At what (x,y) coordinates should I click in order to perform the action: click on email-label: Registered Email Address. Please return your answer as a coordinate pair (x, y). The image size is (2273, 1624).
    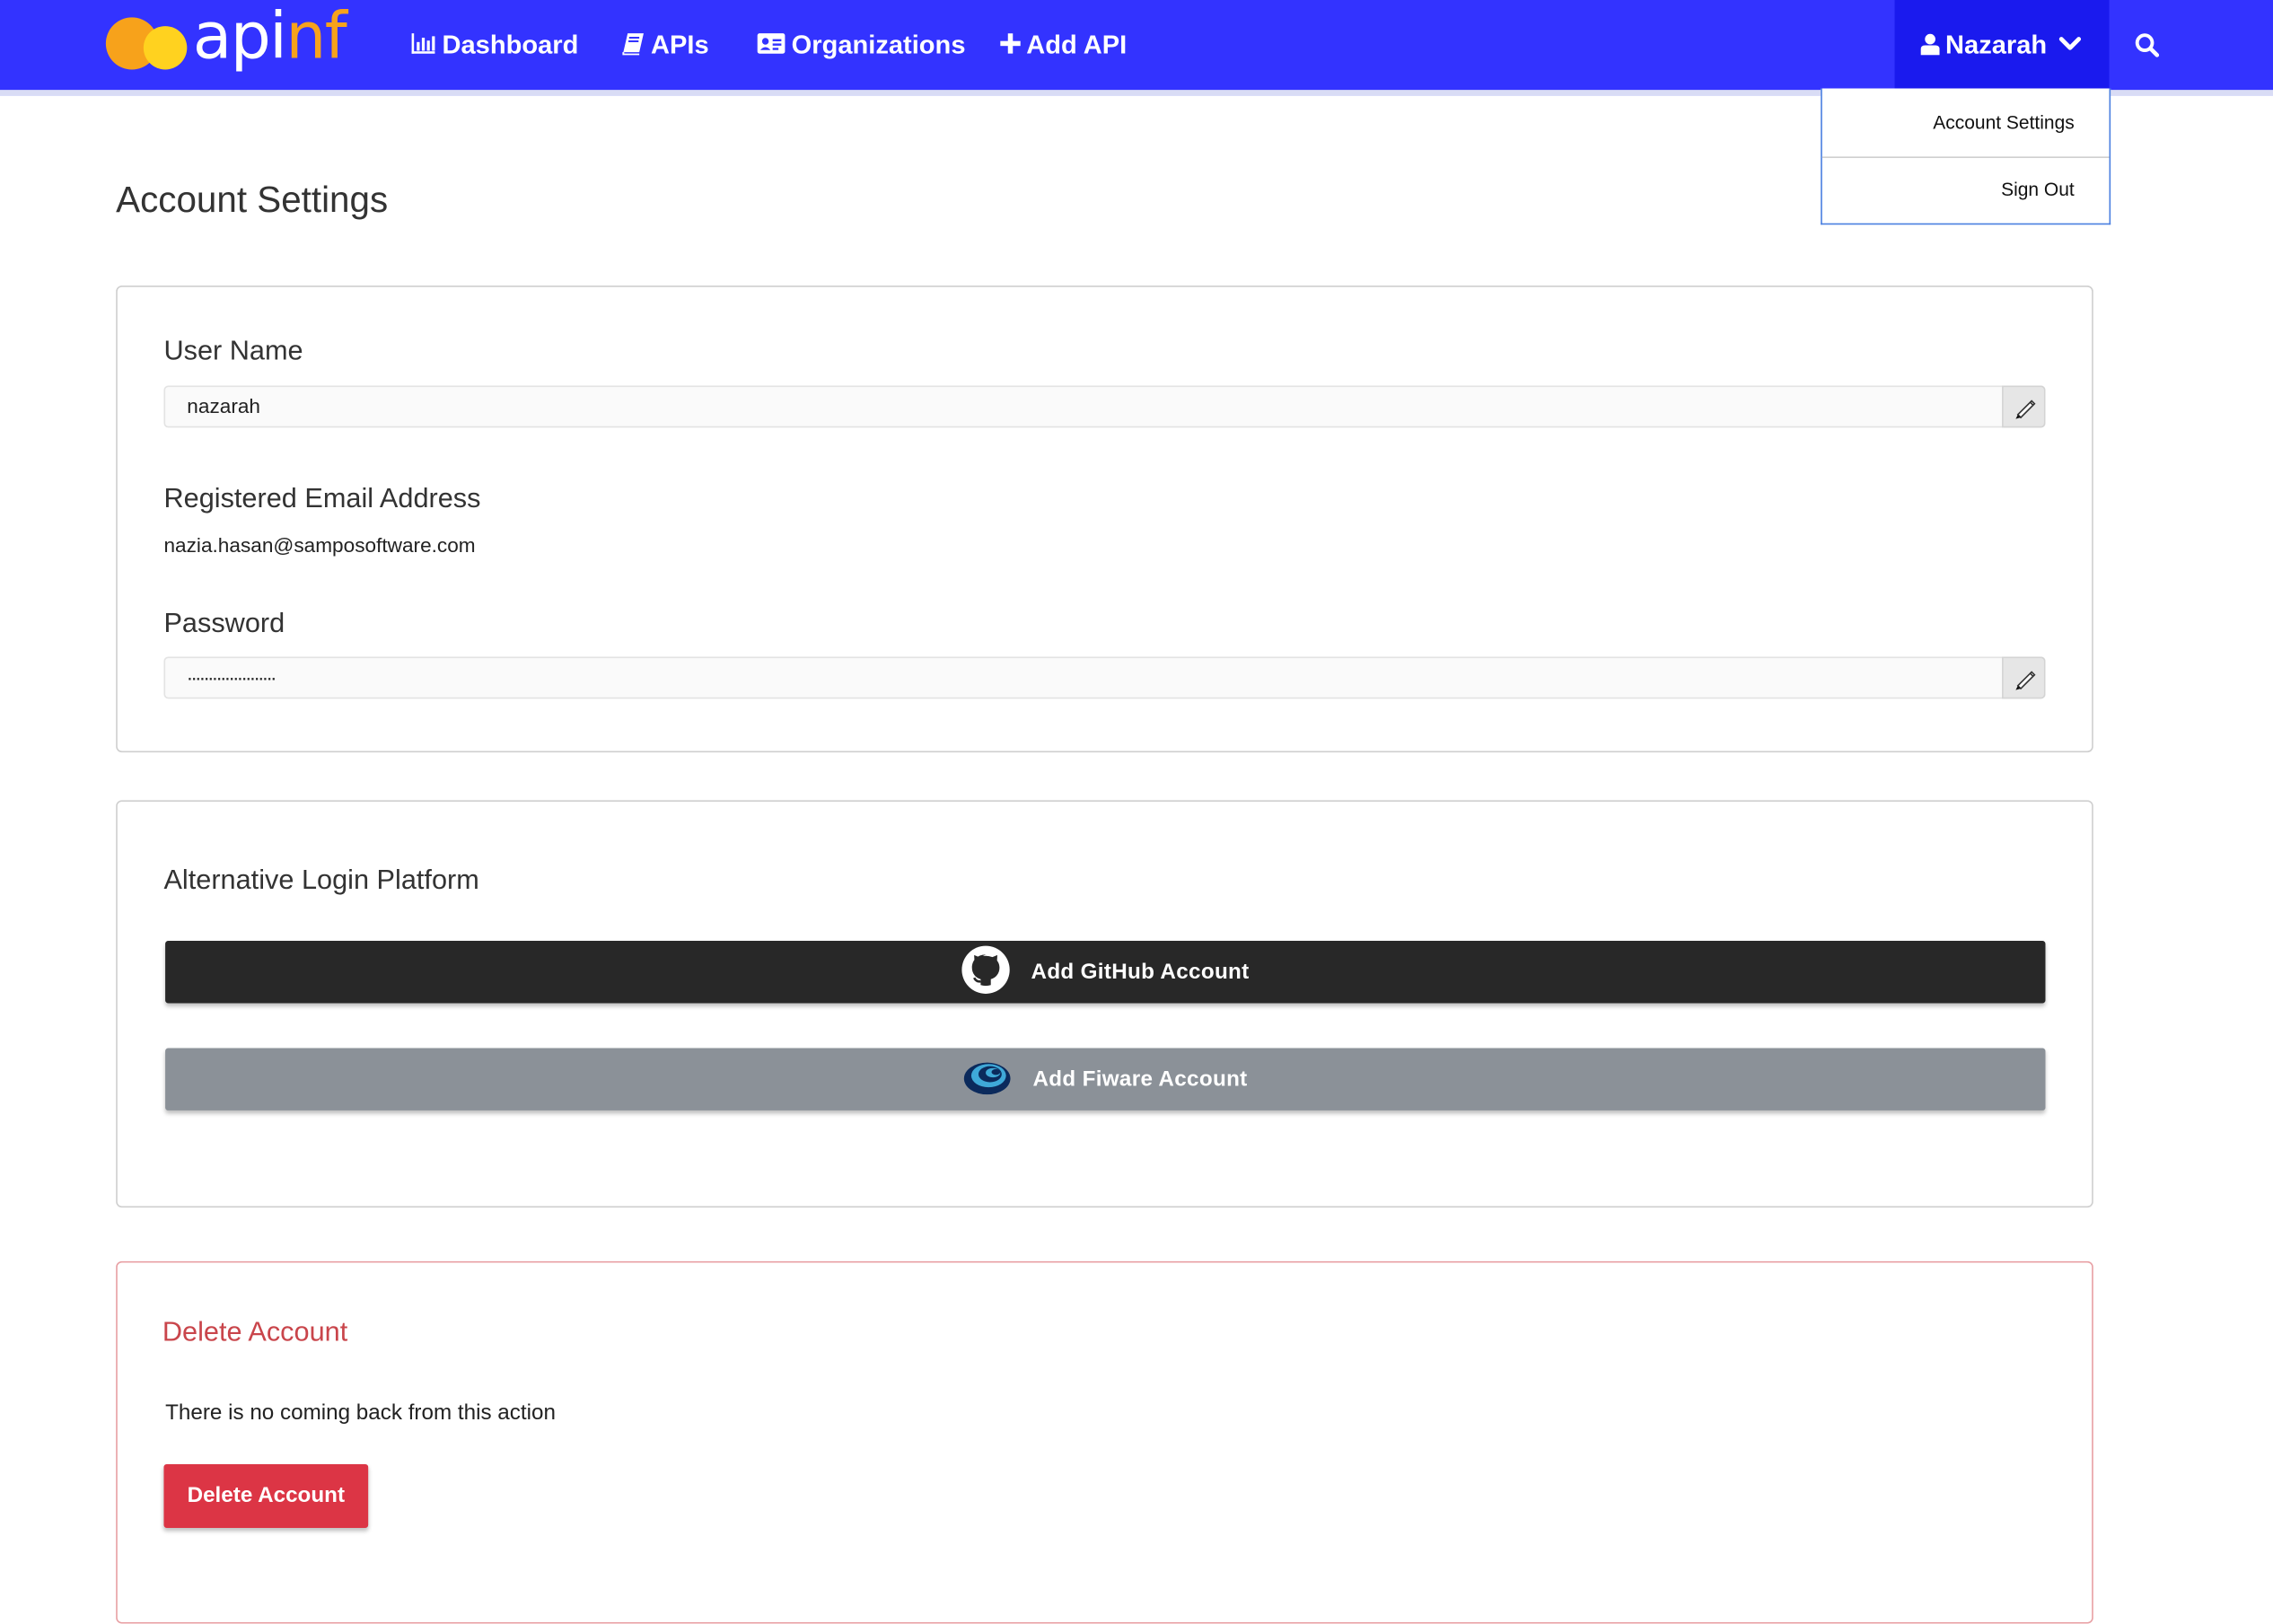
    Looking at the image, I should click on (322, 499).